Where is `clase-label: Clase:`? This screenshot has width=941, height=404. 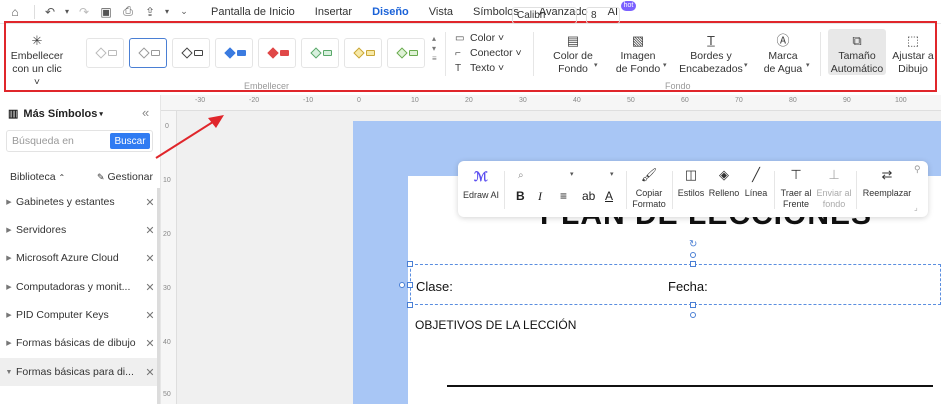
clase-label: Clase: is located at coordinates (434, 286).